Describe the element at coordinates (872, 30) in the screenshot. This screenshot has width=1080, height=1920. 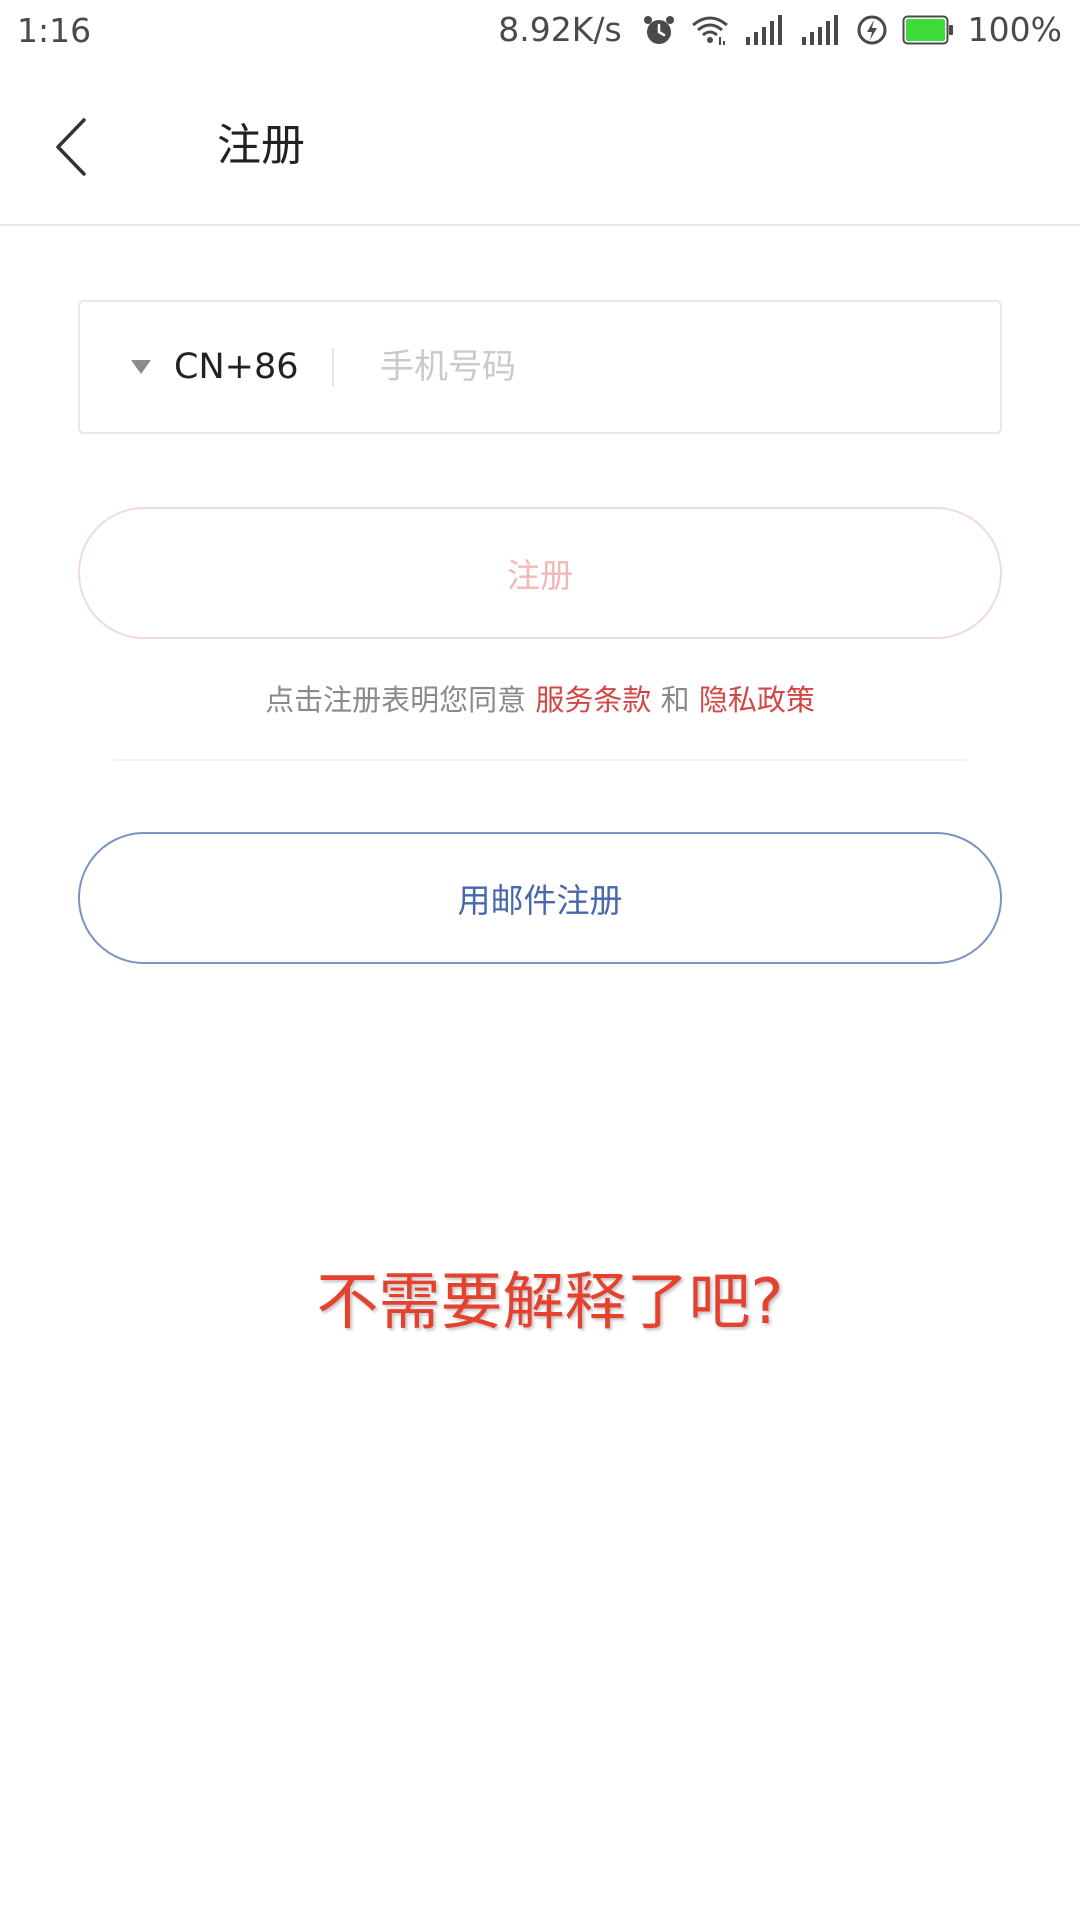
I see `charging-icon` at that location.